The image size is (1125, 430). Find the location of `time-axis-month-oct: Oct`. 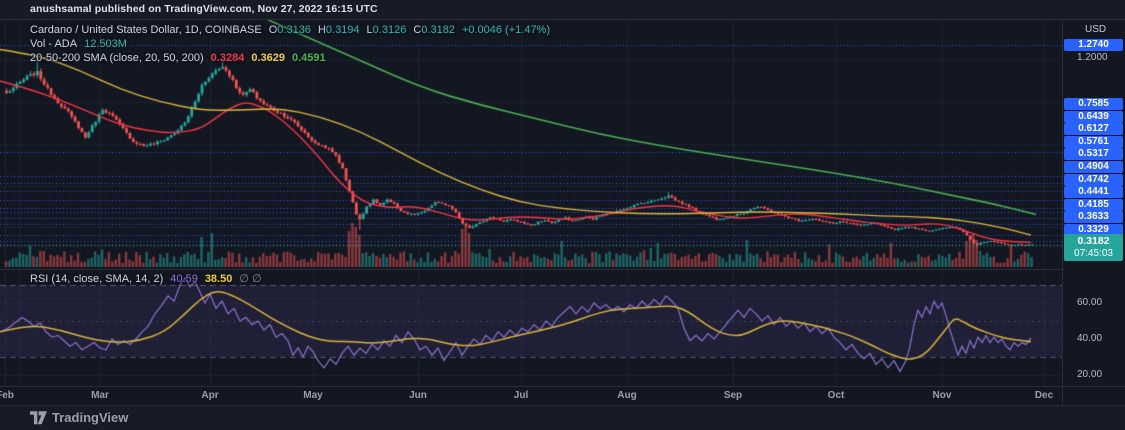

time-axis-month-oct: Oct is located at coordinates (836, 395).